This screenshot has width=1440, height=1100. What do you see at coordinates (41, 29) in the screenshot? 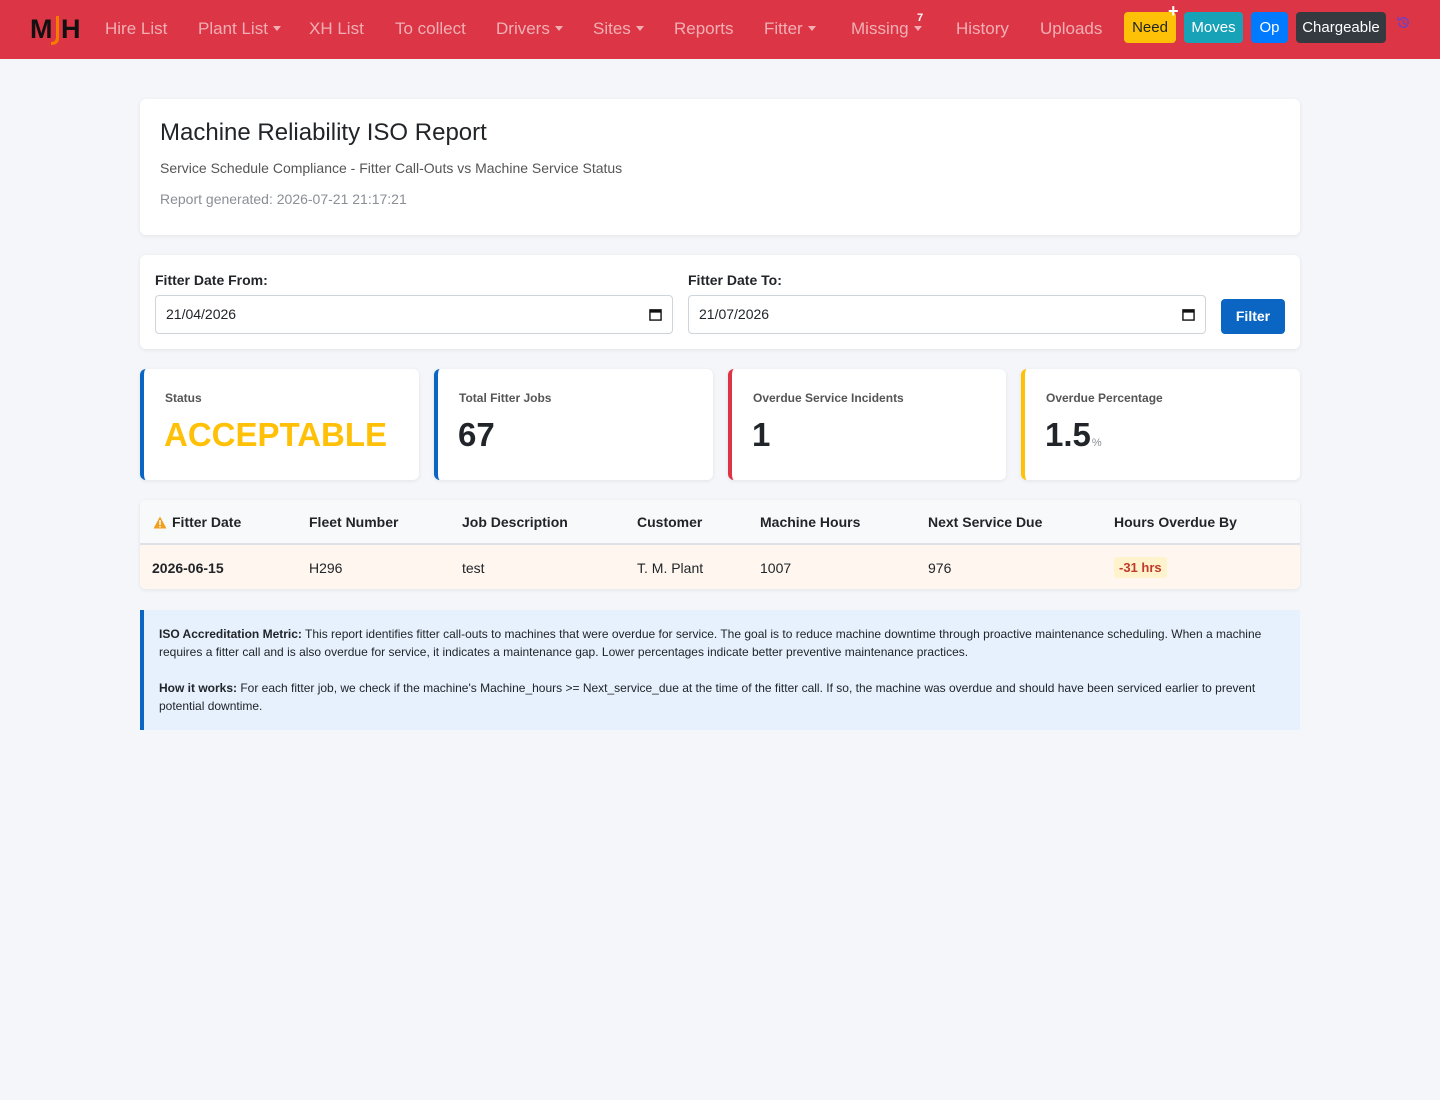
I see `svg-text: M` at bounding box center [41, 29].